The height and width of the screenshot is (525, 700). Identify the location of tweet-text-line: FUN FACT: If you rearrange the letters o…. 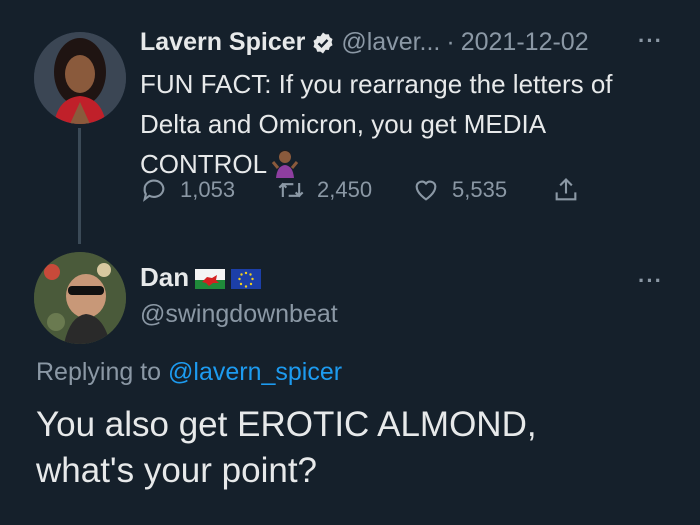
(376, 84).